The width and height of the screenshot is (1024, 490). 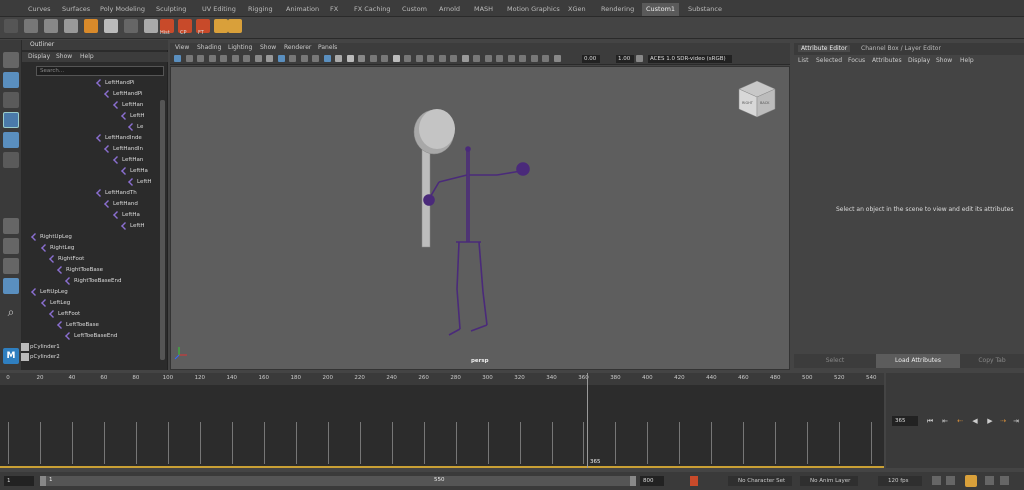 What do you see at coordinates (625, 59) in the screenshot?
I see `gamma-field: 1.00` at bounding box center [625, 59].